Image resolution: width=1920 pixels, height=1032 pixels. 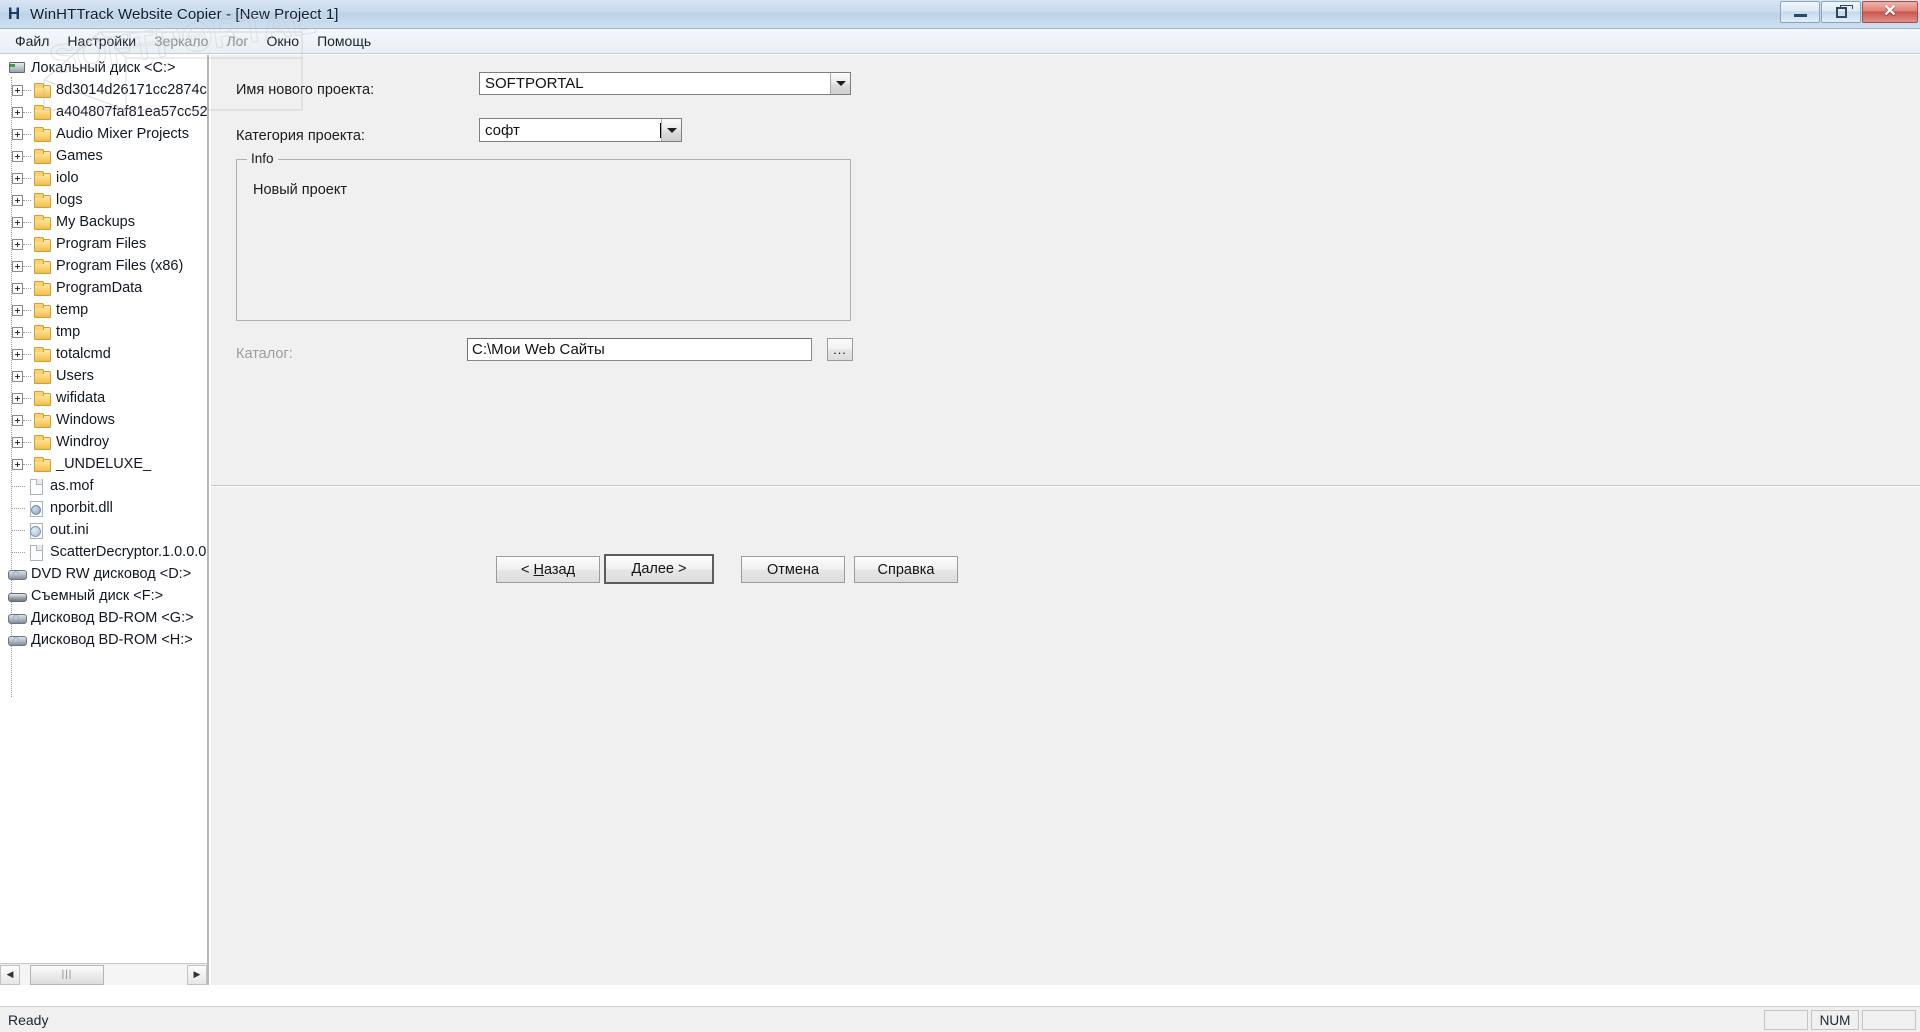 I want to click on project-category-dropdown-button, so click(x=671, y=130).